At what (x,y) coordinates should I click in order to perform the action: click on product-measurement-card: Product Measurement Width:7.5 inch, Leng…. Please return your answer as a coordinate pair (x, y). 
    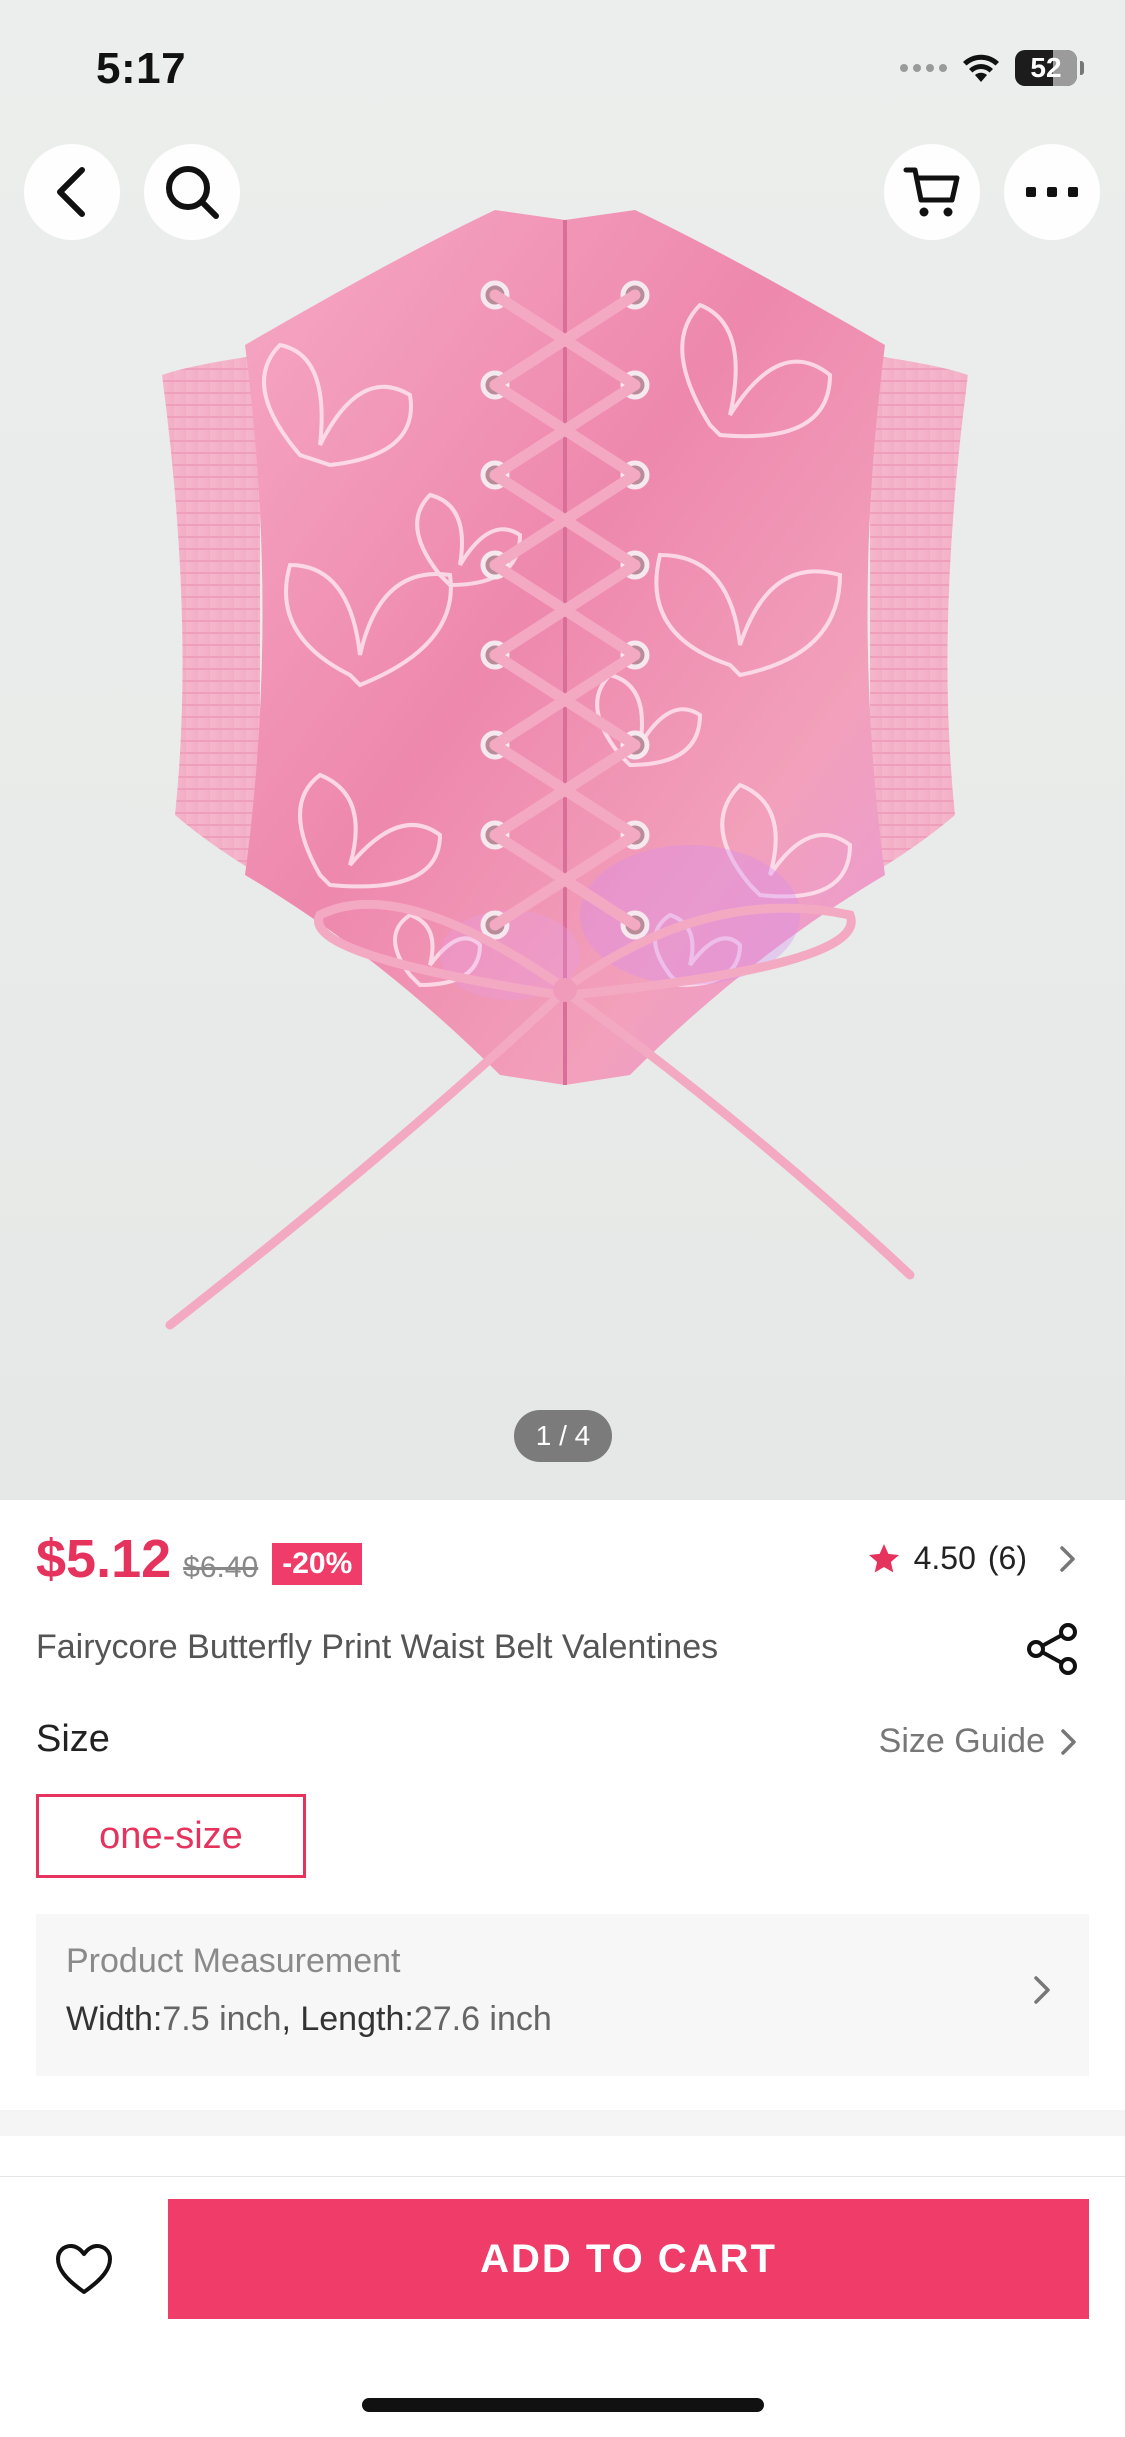
    Looking at the image, I should click on (562, 1995).